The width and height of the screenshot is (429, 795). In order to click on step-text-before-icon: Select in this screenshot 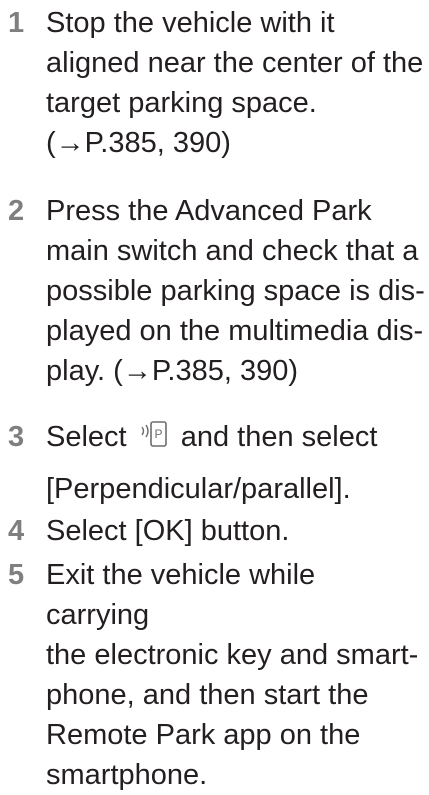, I will do `click(86, 437)`.